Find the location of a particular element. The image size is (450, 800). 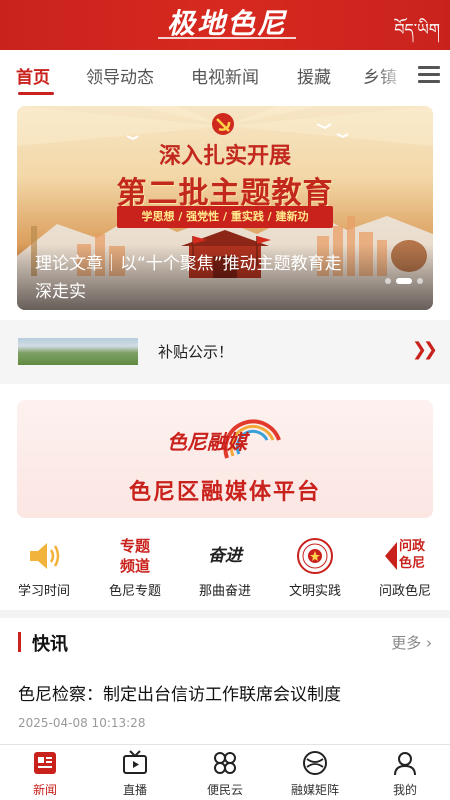

tab-aid-tibet: 援藏 is located at coordinates (314, 75).